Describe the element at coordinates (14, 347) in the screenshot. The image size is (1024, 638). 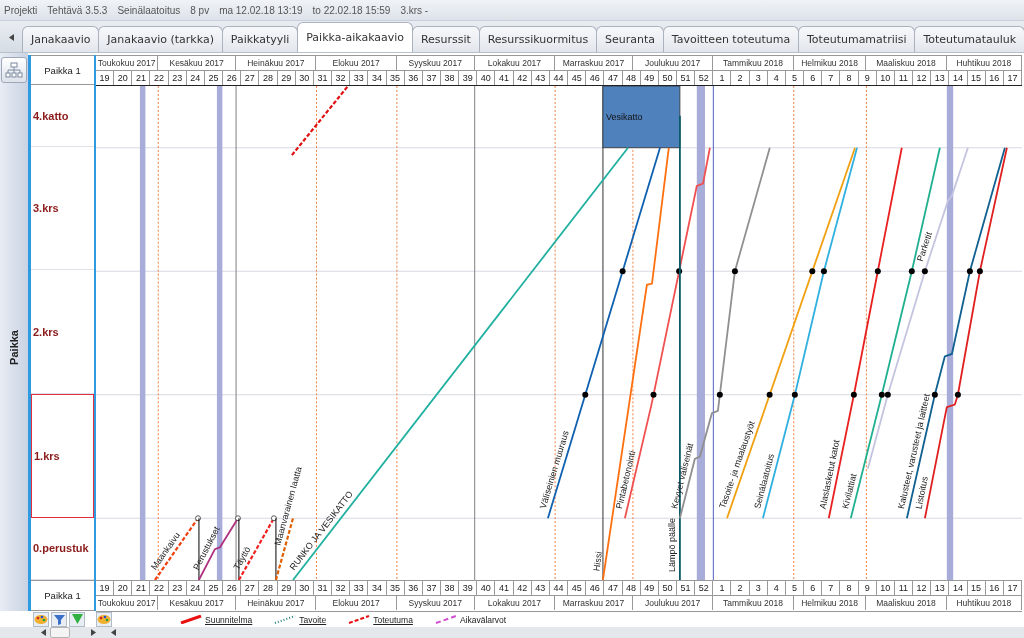
I see `panel-title: Paikka` at that location.